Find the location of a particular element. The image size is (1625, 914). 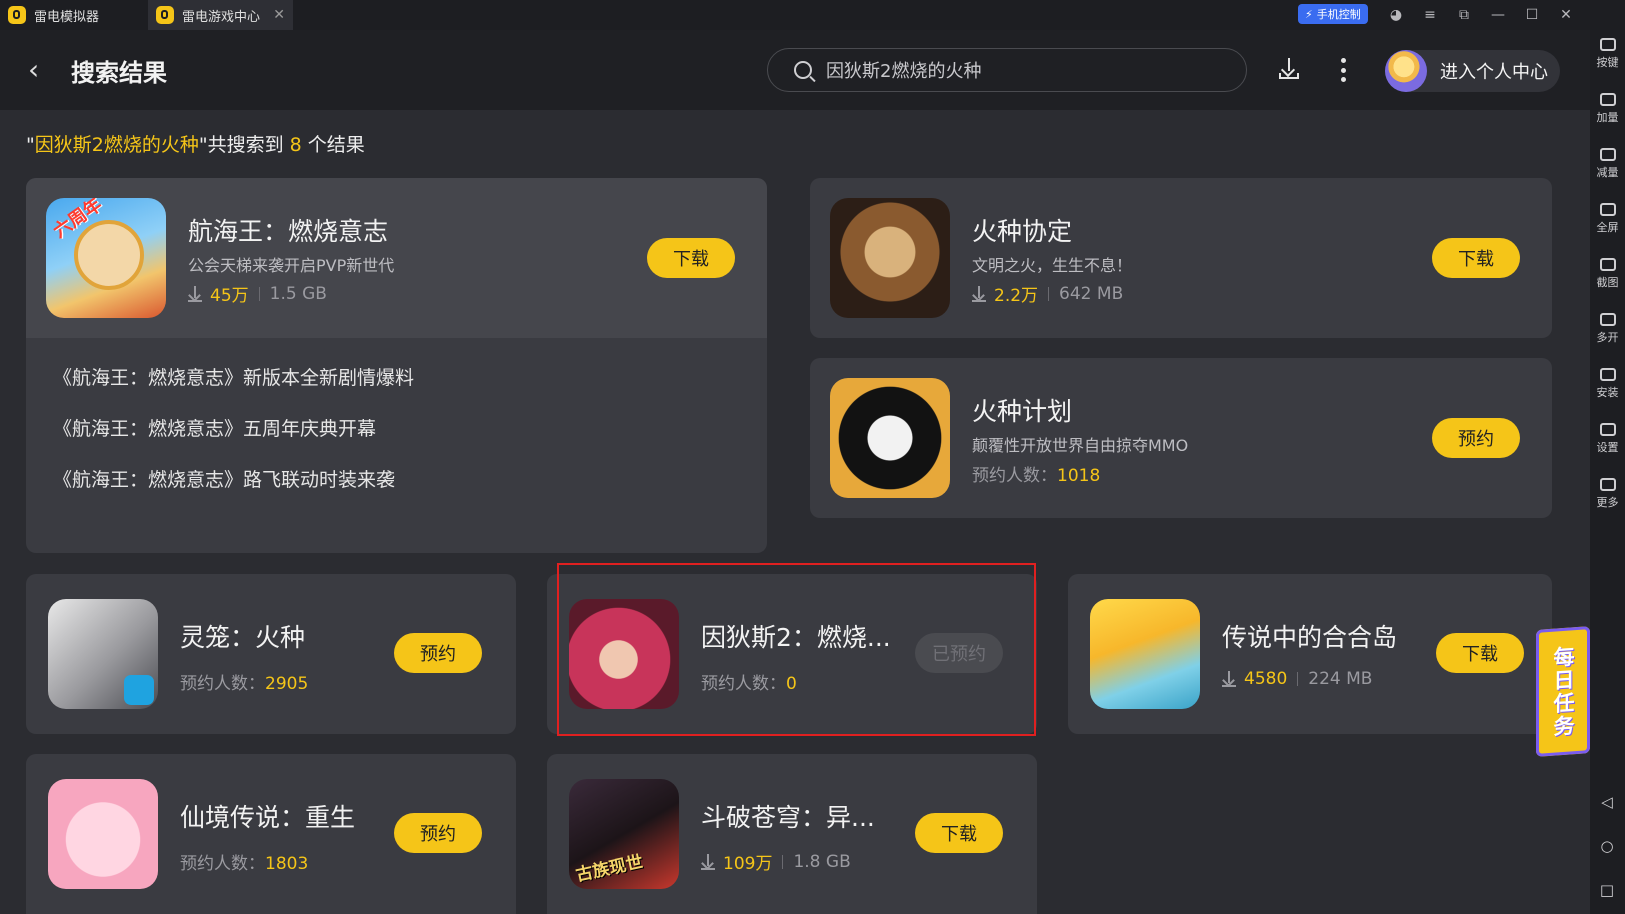

game-card-huozhong-xieding: 火种协定 文明之火，生生不息！ 2.2万 642 MB 下载 is located at coordinates (1181, 258).